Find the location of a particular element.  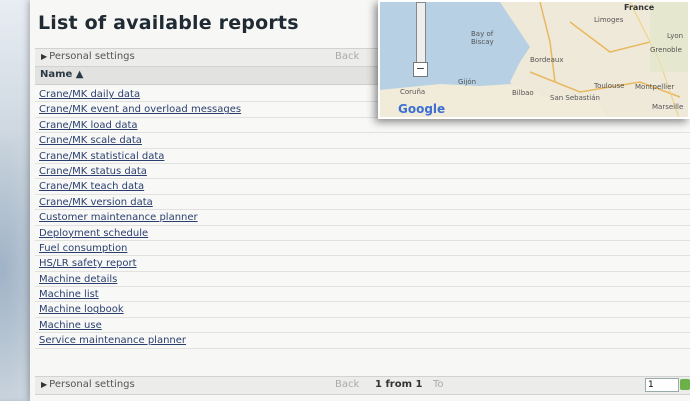

map-label-montpellier: Montpellier is located at coordinates (655, 87).